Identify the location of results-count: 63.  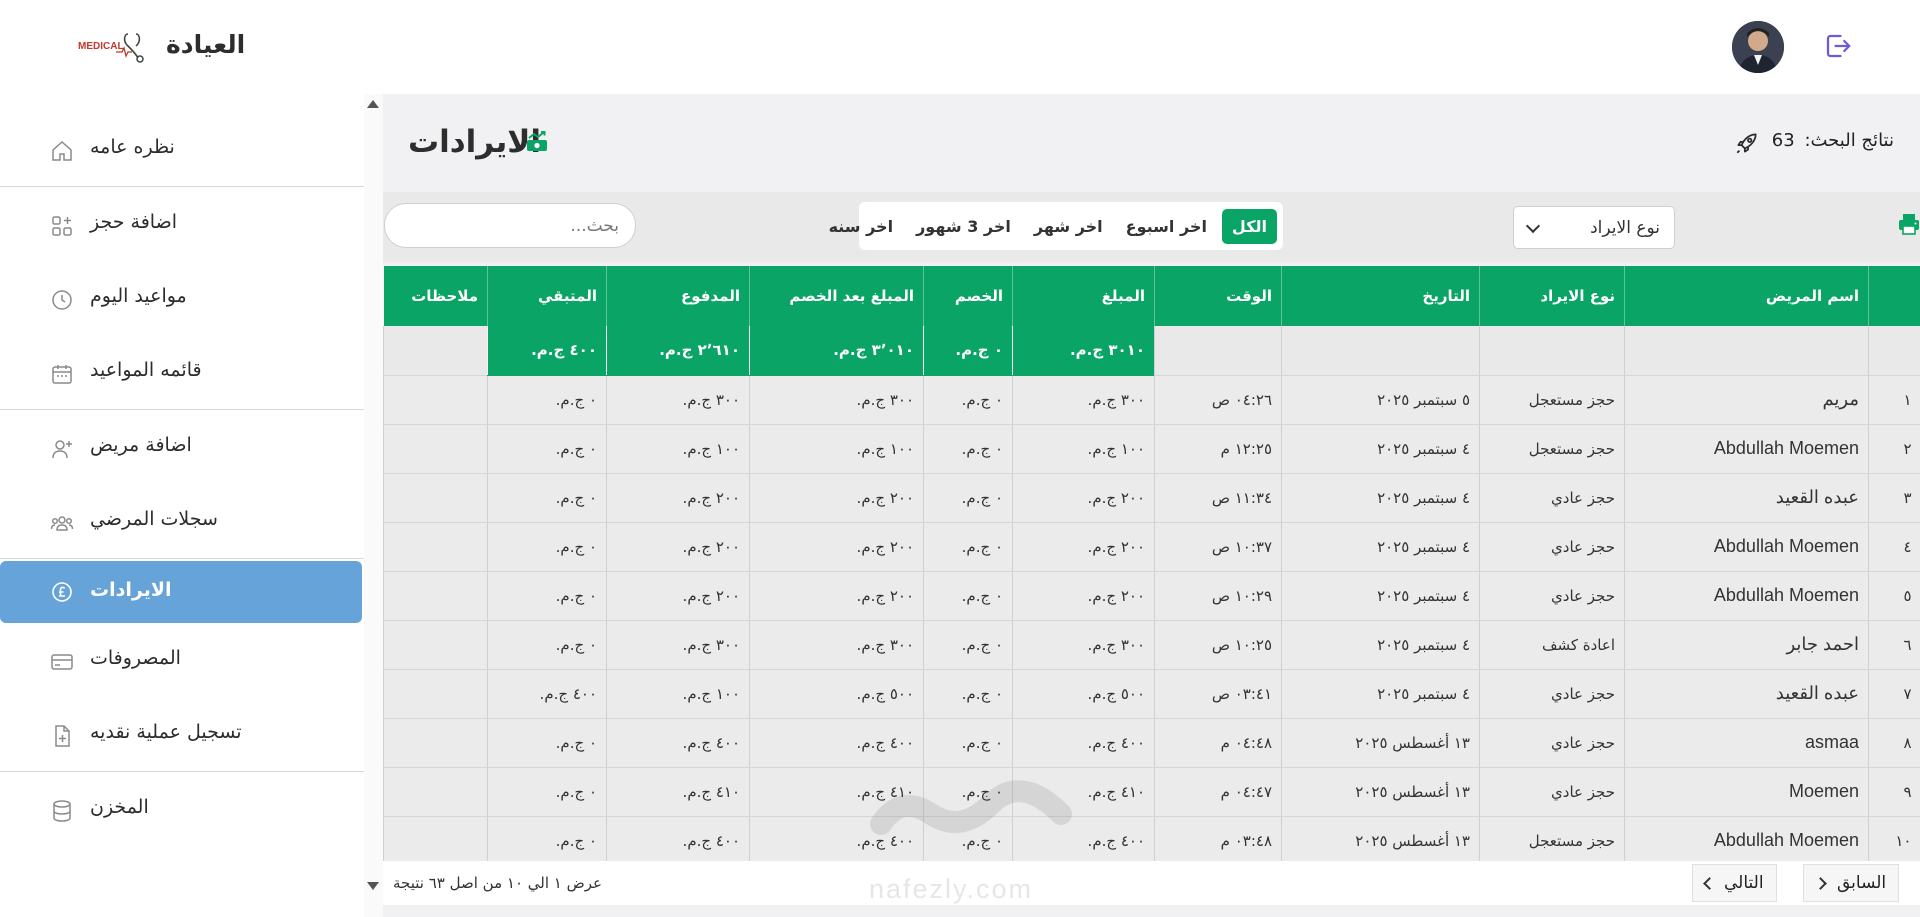
(1783, 140).